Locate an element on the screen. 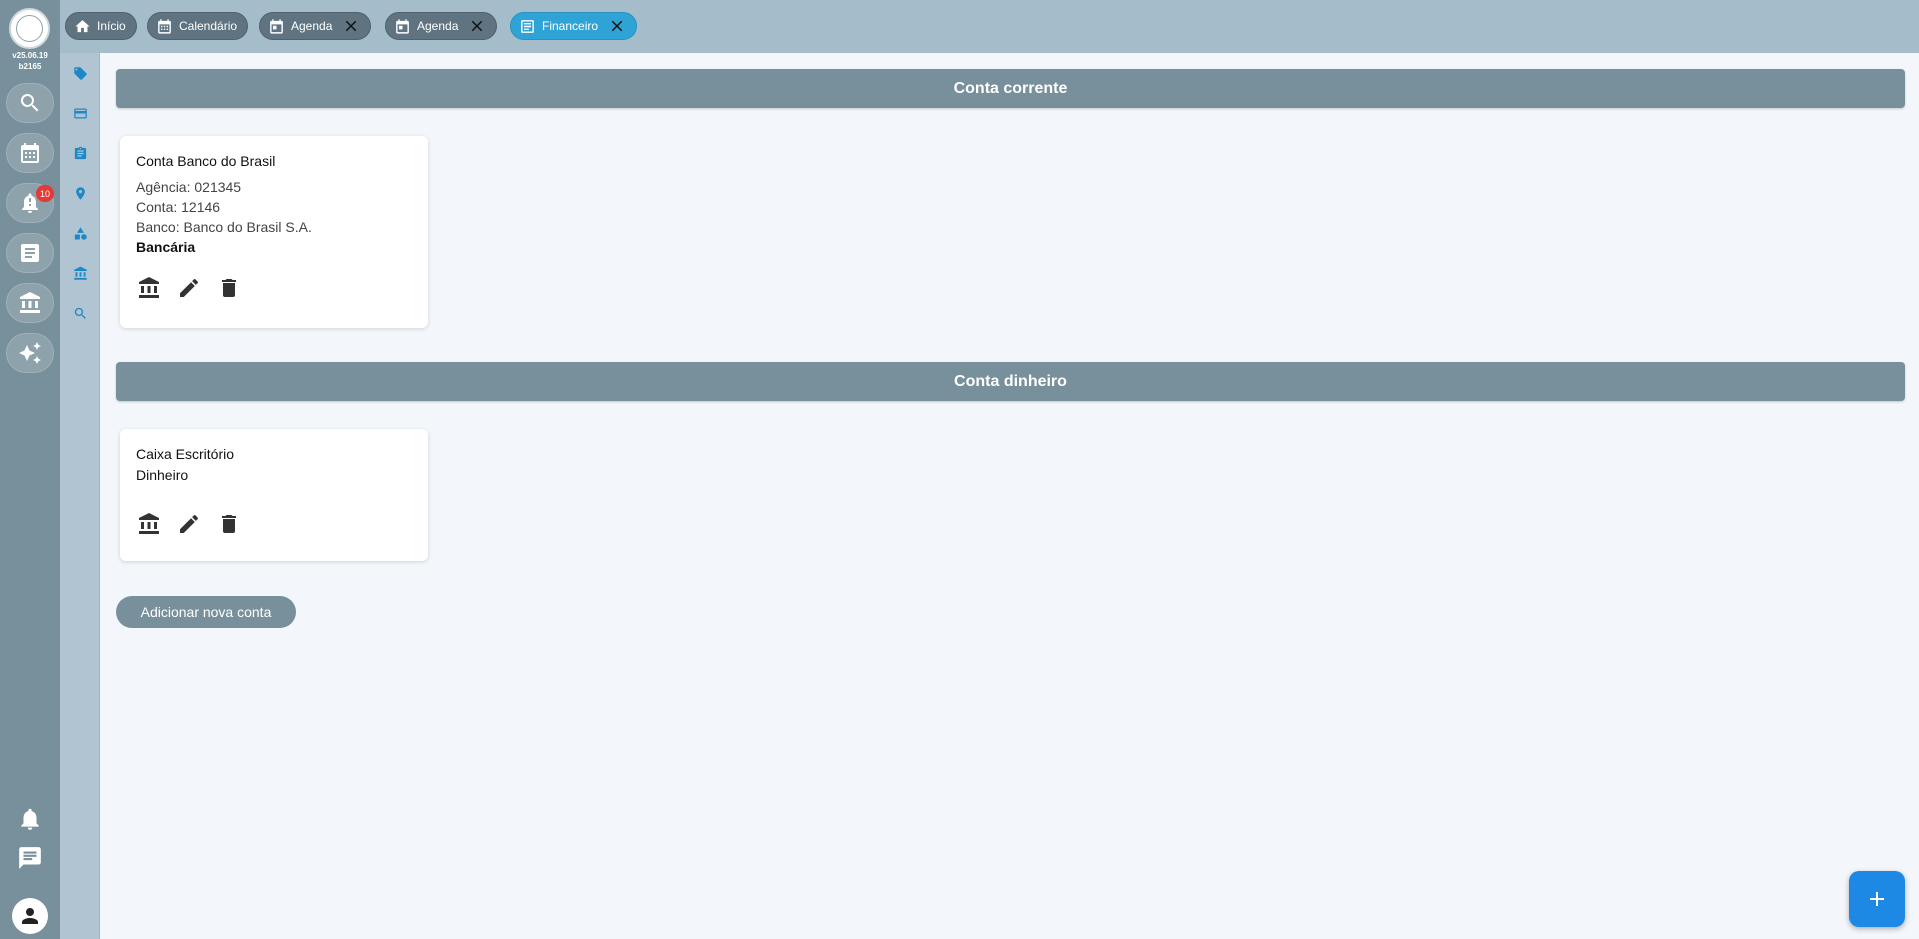 The width and height of the screenshot is (1919, 939). sub-search-button is located at coordinates (80, 313).